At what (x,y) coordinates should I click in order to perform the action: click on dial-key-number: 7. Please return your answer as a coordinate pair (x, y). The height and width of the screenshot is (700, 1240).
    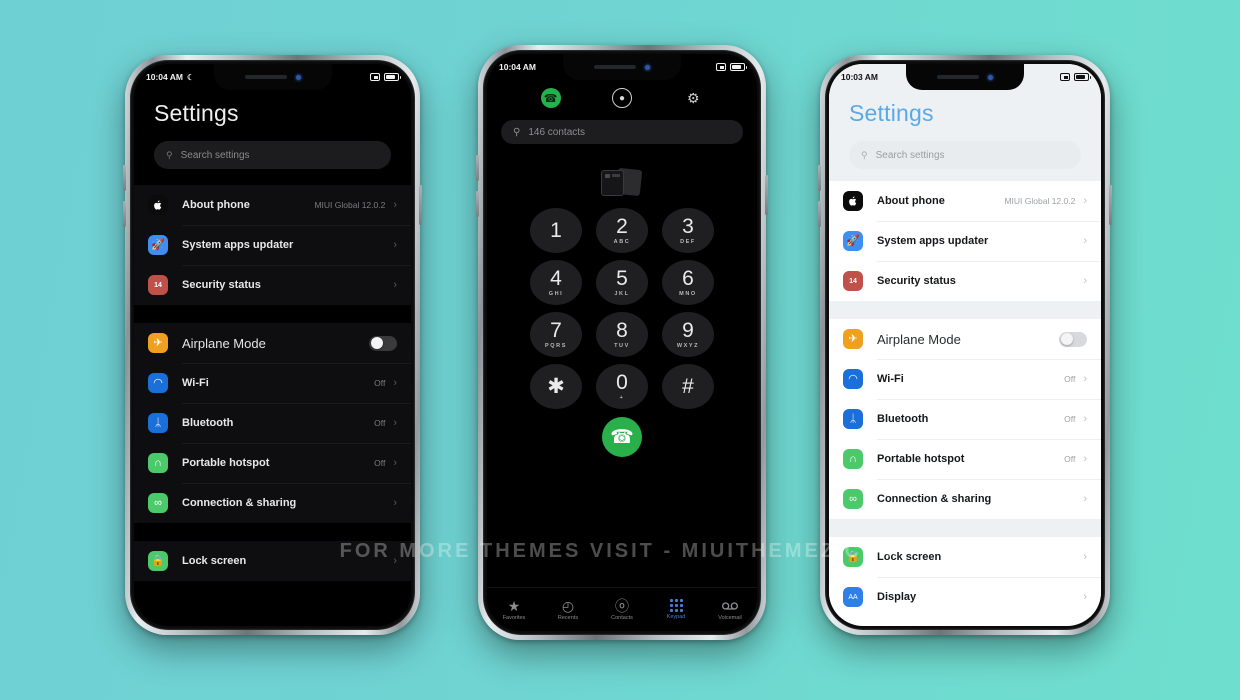
    Looking at the image, I should click on (556, 330).